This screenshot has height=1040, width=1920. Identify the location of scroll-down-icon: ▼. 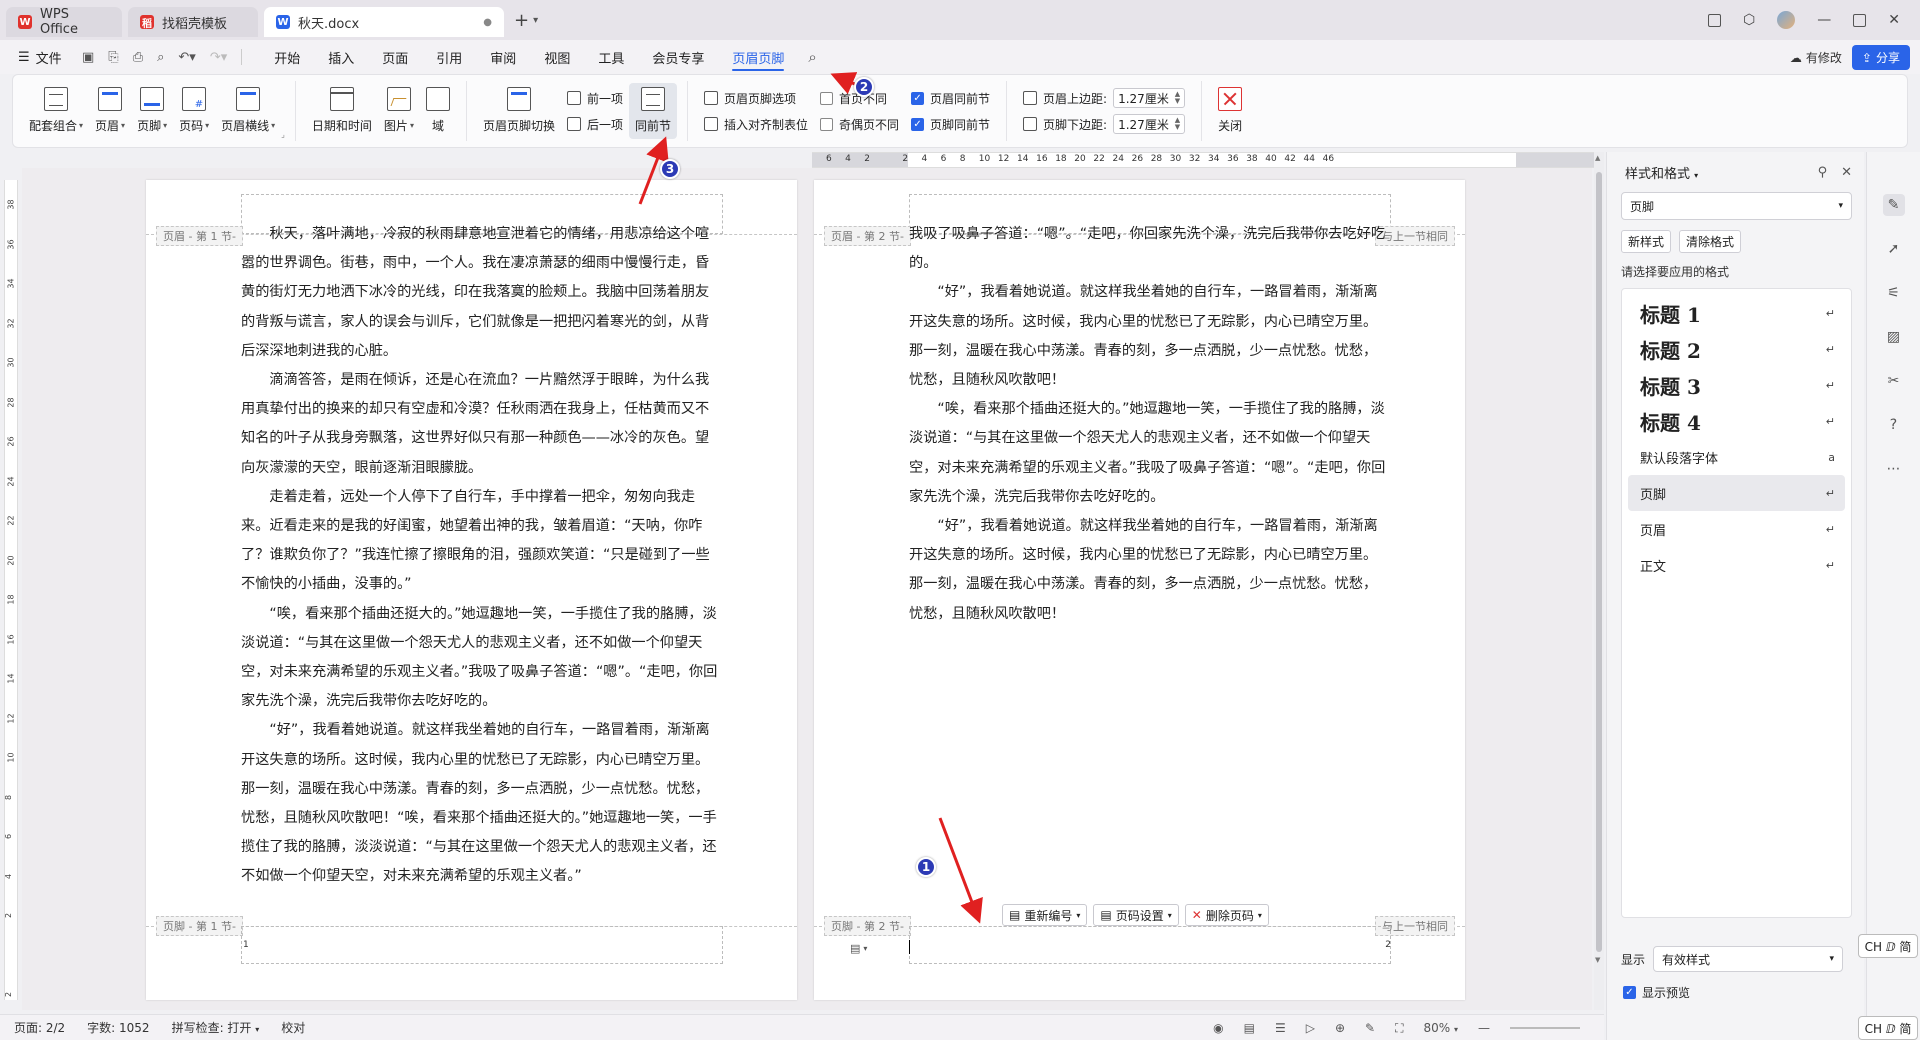
(1597, 960).